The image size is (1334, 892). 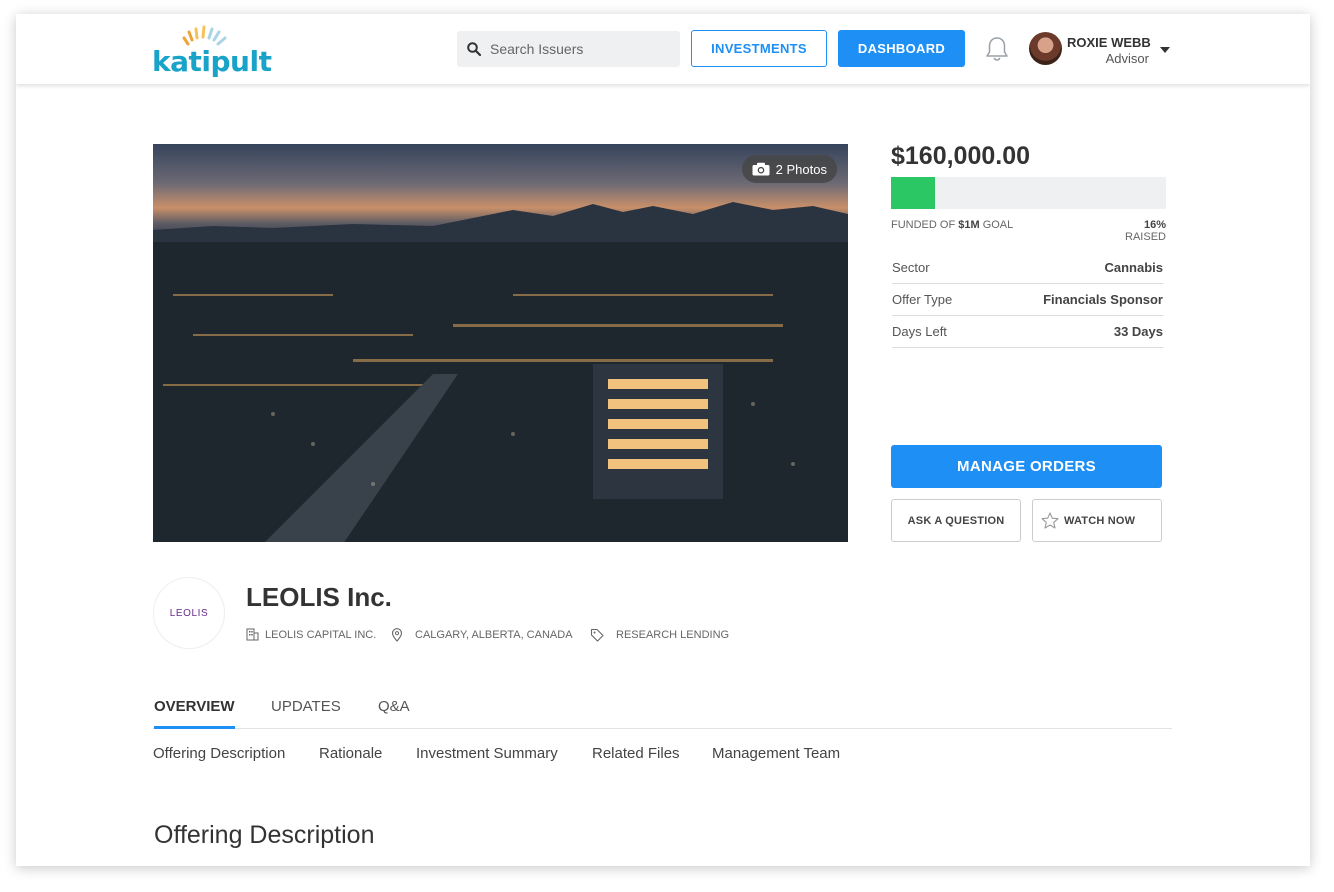 I want to click on star-icon, so click(x=1050, y=520).